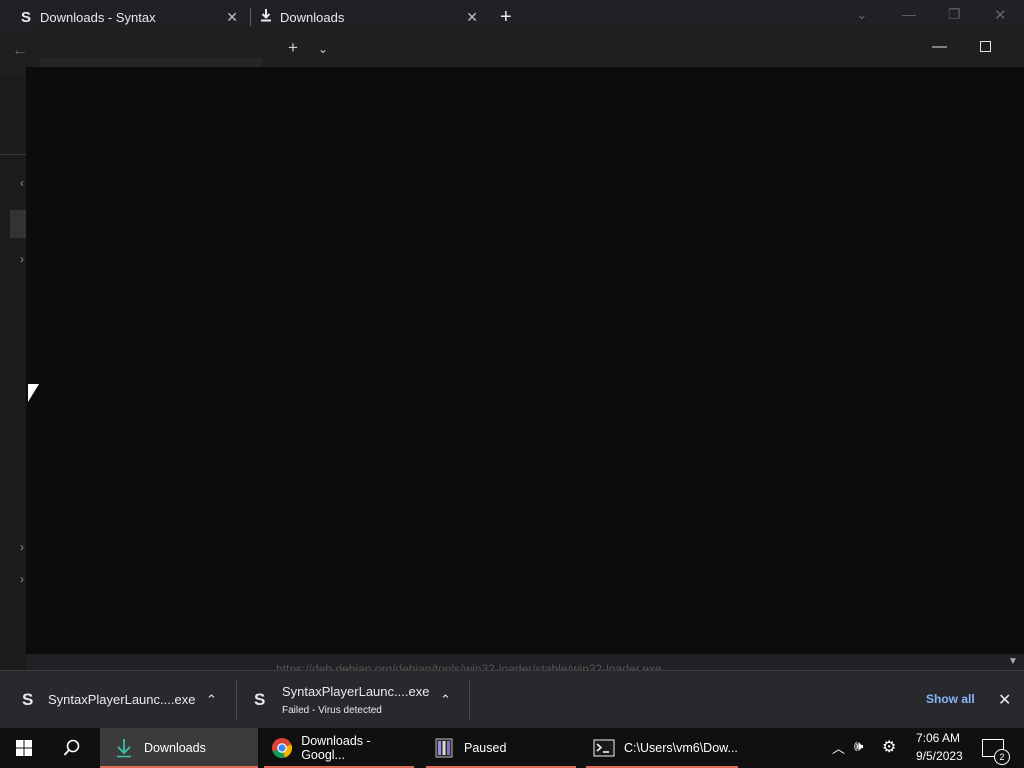  What do you see at coordinates (858, 746) in the screenshot?
I see `volume-icon: 🕪` at bounding box center [858, 746].